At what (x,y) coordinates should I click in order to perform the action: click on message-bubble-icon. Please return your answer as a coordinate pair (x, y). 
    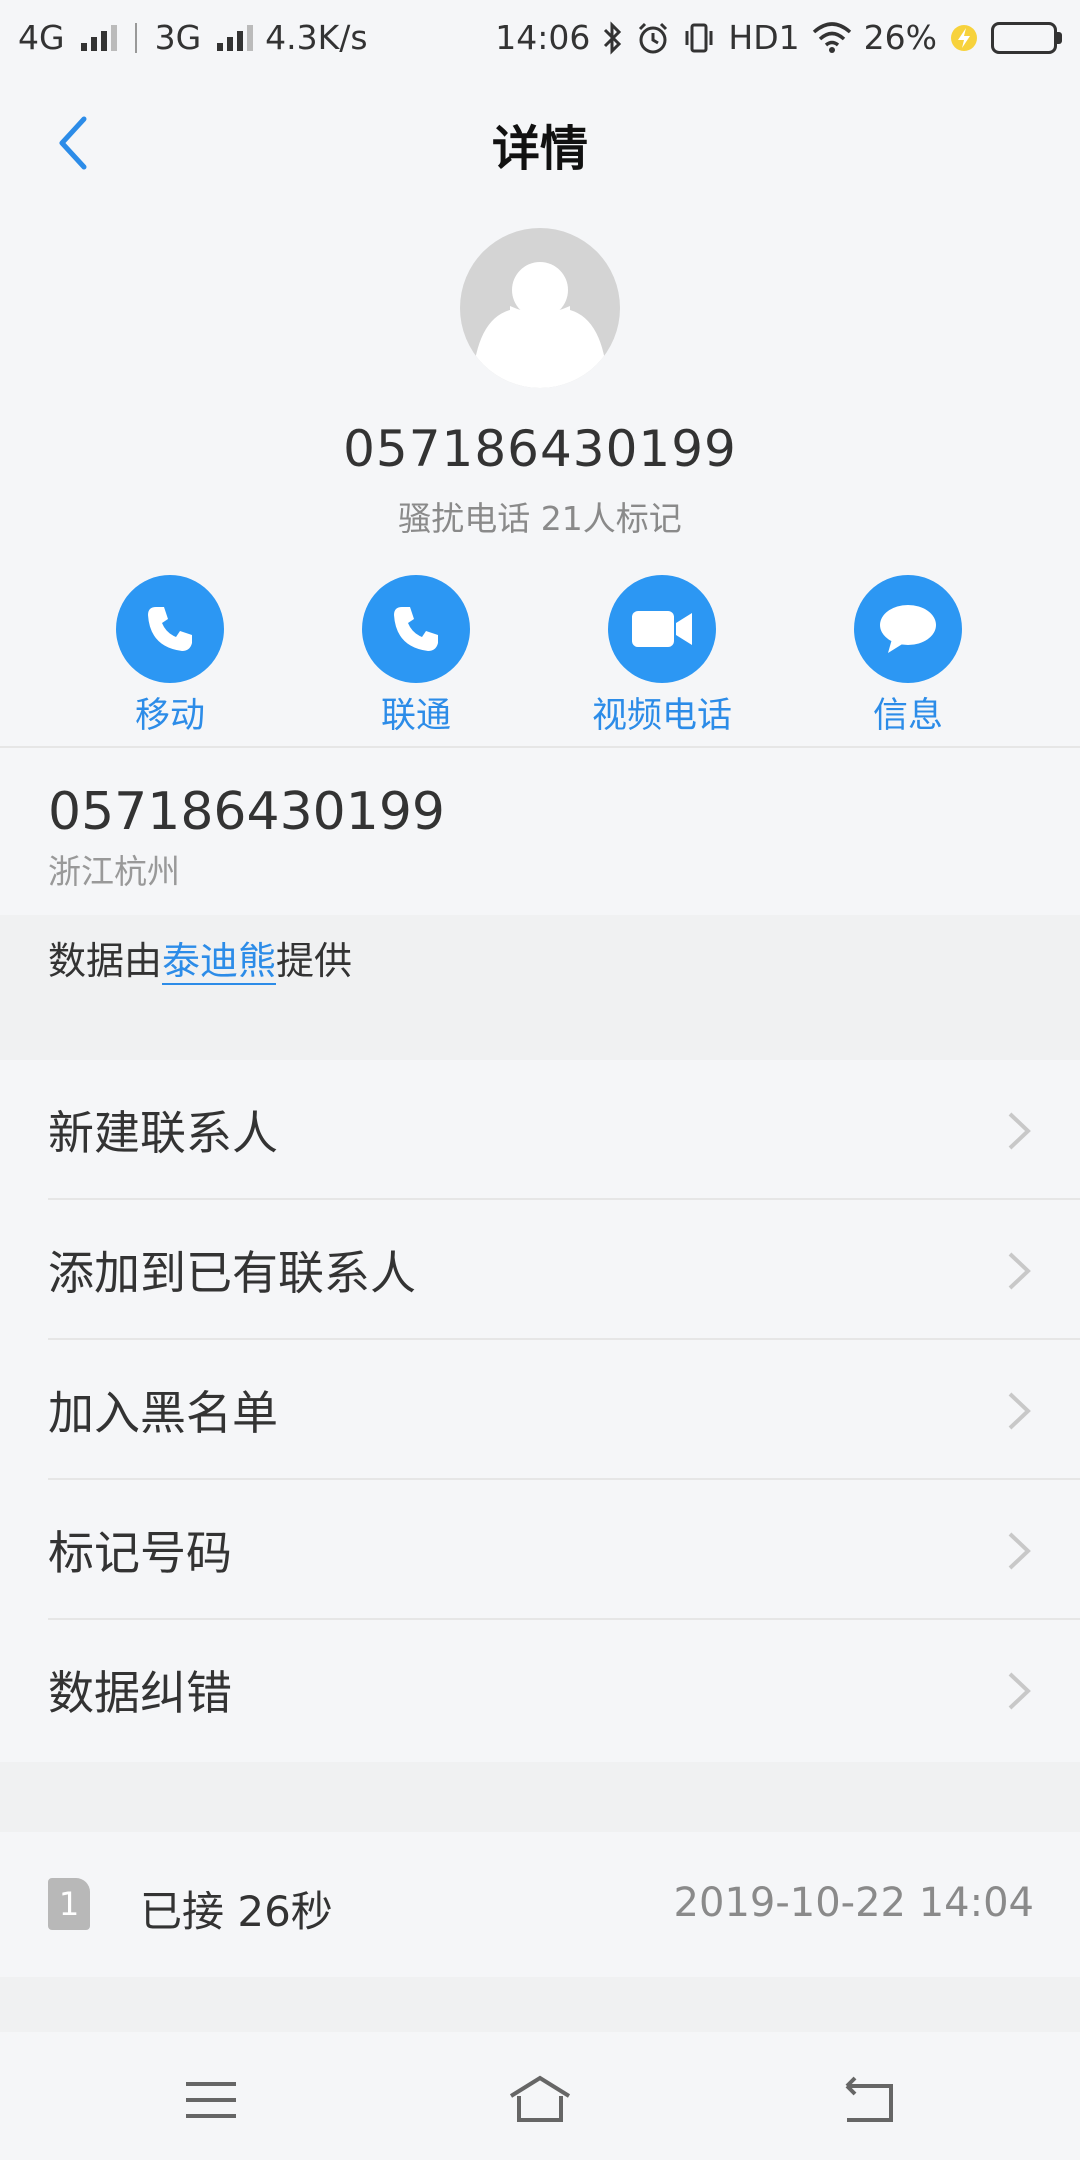
    Looking at the image, I should click on (908, 629).